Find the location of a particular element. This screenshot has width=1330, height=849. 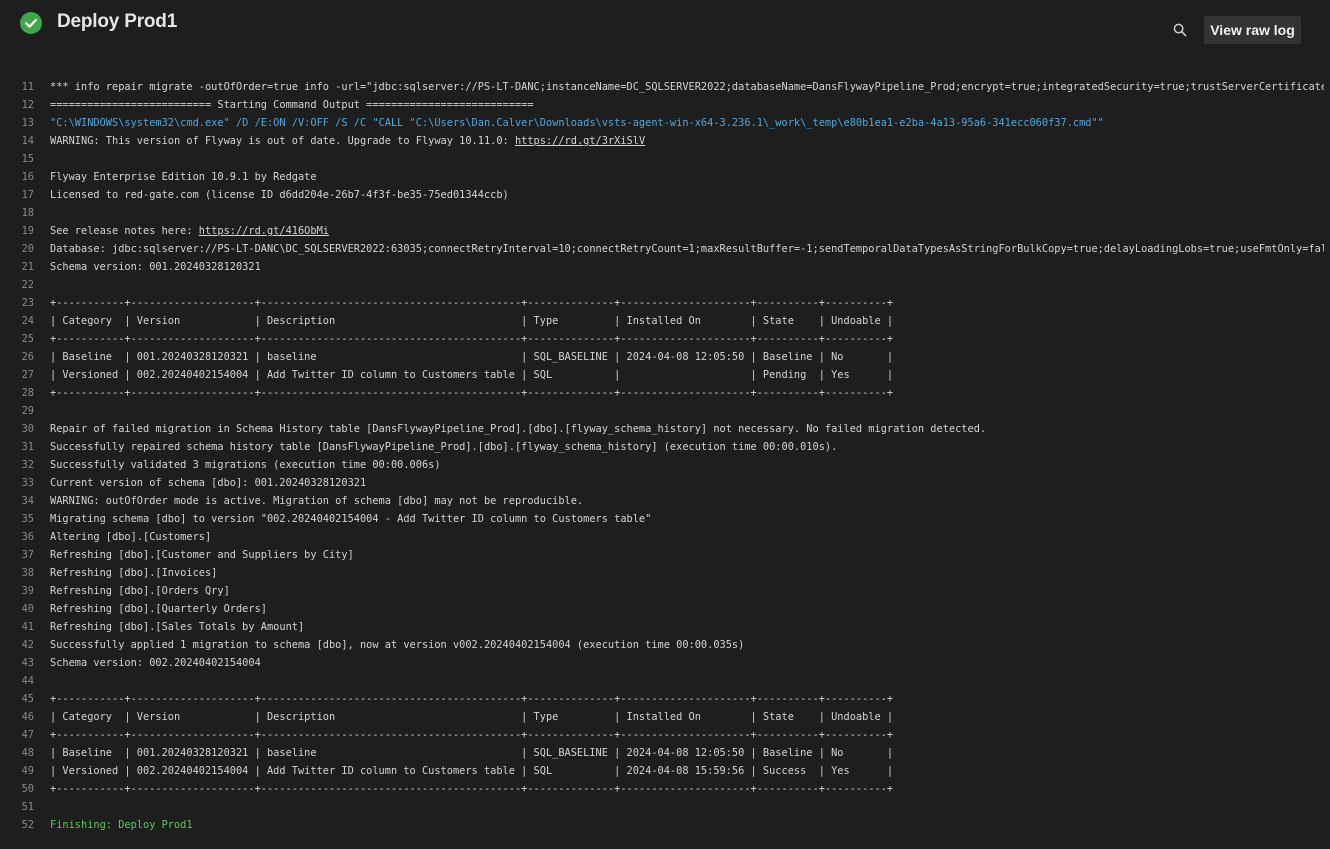

line-number: 35 is located at coordinates (27, 519).